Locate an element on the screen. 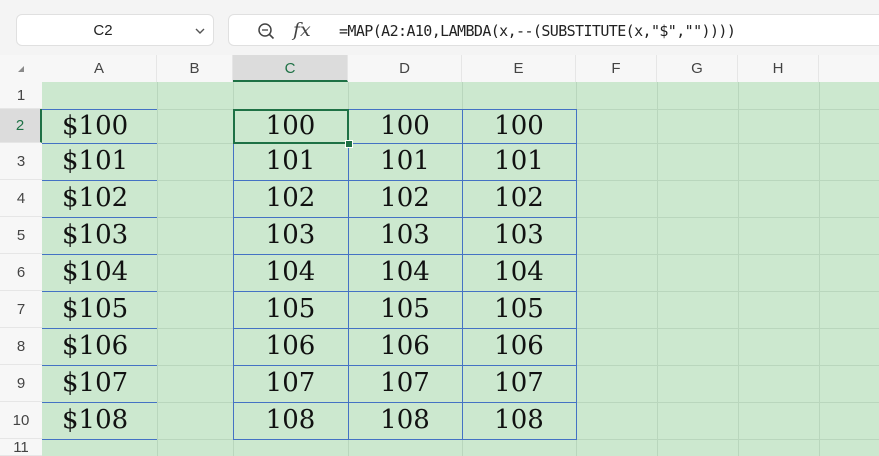  cell-c10: 108 is located at coordinates (290, 420).